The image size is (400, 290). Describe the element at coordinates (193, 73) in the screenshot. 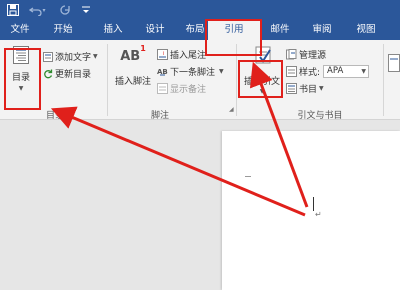

I see `next-footnote-label: 下一条脚注` at that location.